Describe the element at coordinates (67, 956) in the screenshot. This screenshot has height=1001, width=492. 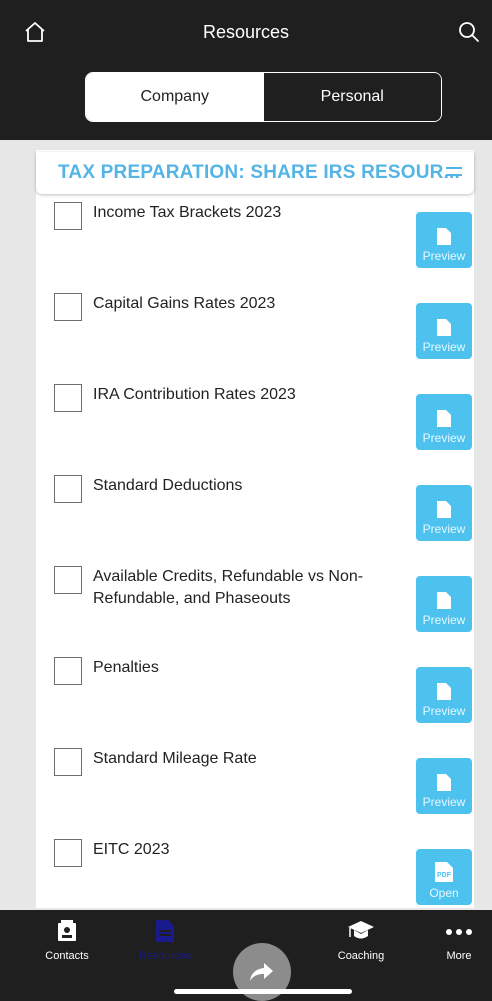
I see `nav-label: Contacts` at that location.